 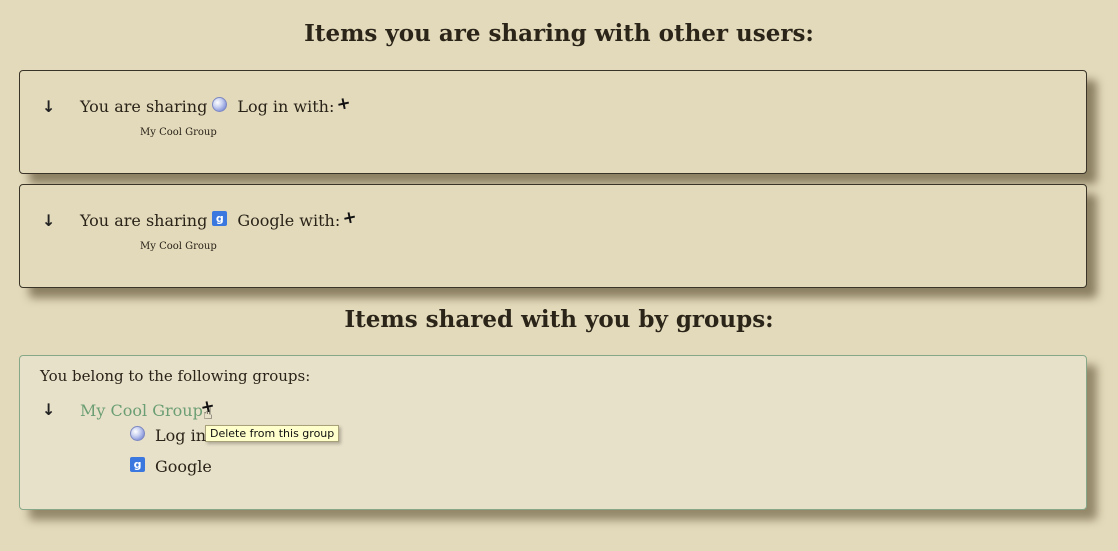 I want to click on share-line: You are sharing g Google with: +, so click(x=219, y=218).